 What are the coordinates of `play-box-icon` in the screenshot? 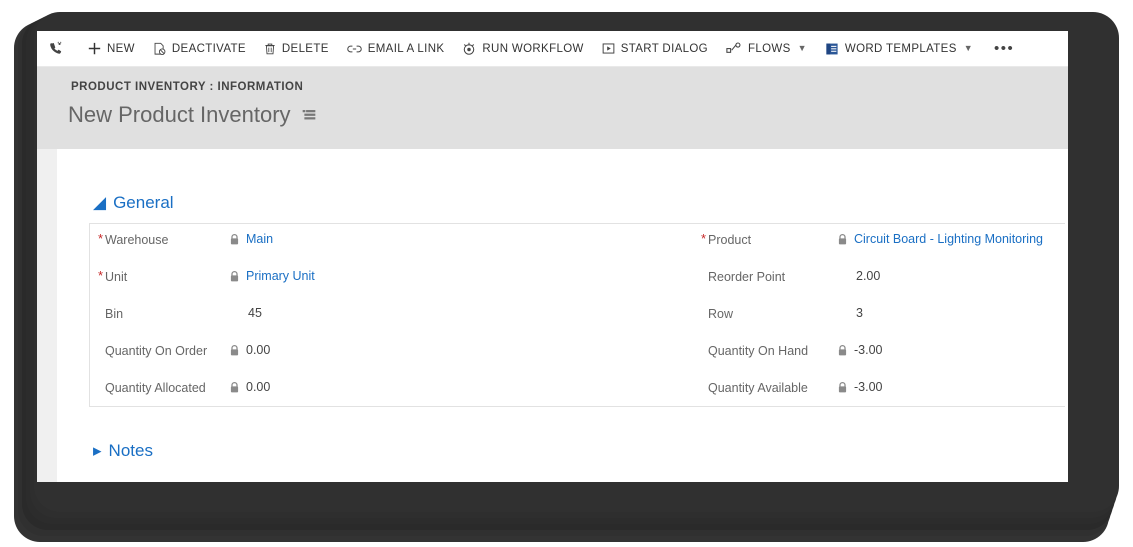 It's located at (608, 48).